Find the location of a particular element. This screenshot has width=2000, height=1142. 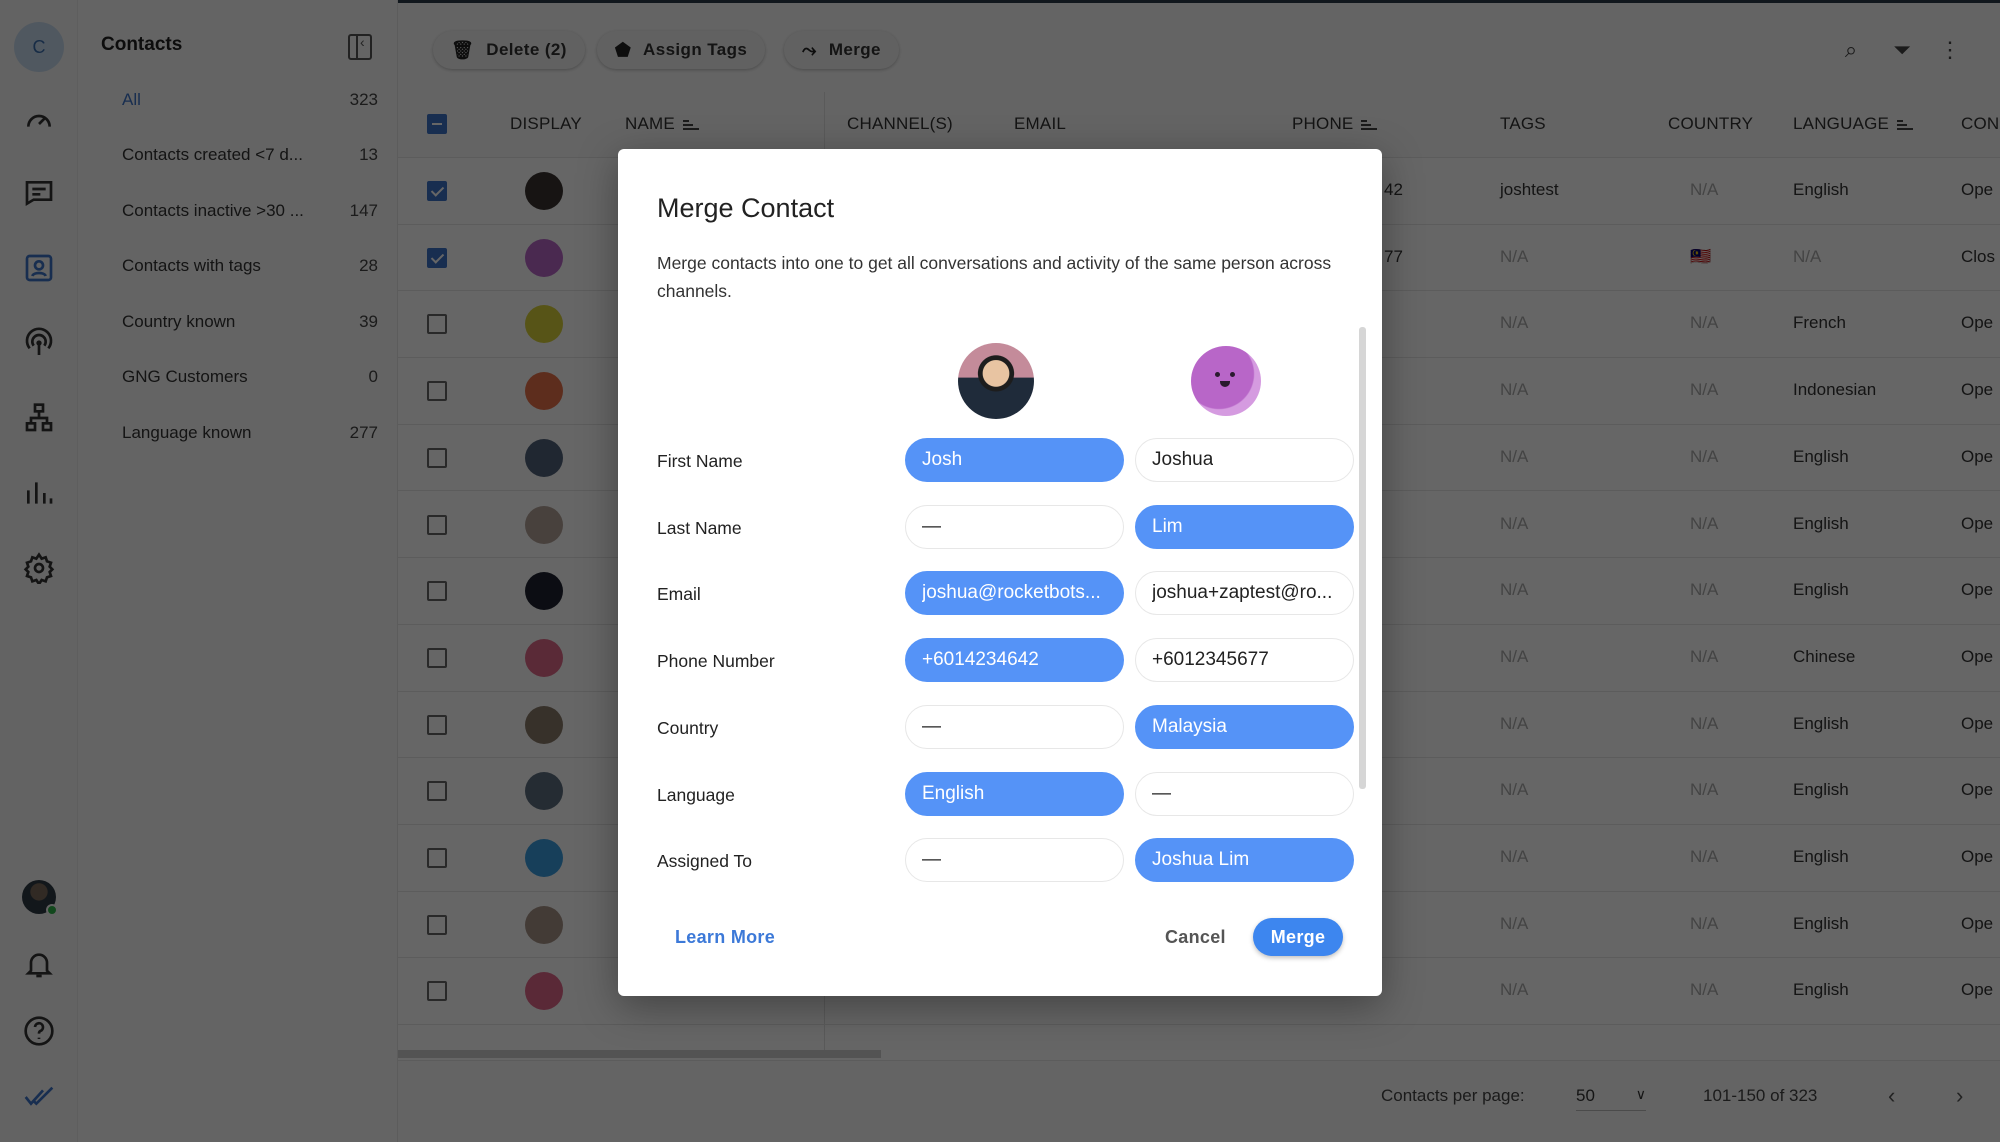

cancel-button: Cancel is located at coordinates (1195, 937).